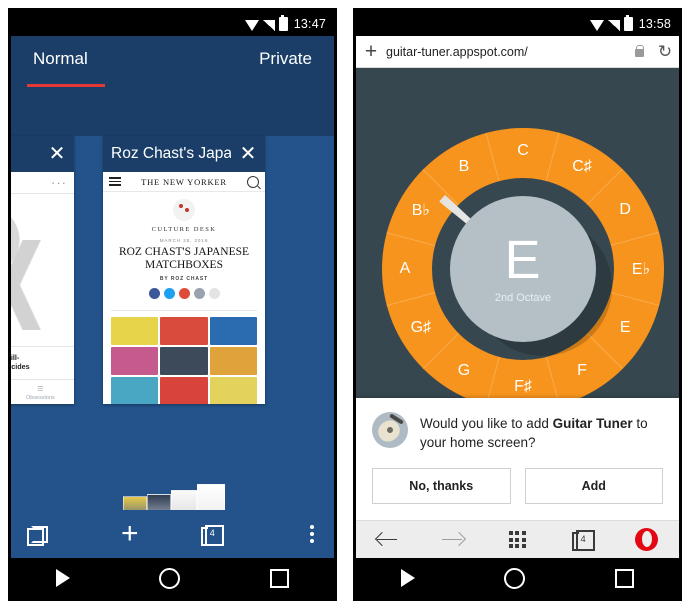 Image resolution: width=690 pixels, height=609 pixels. What do you see at coordinates (172, 23) in the screenshot?
I see `left-status-bar: 13:47` at bounding box center [172, 23].